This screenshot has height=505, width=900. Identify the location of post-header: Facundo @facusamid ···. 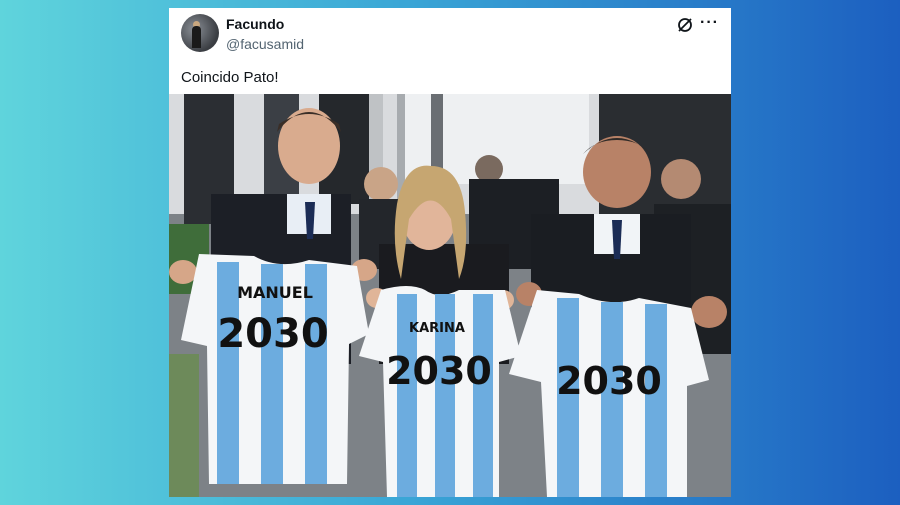
(450, 38).